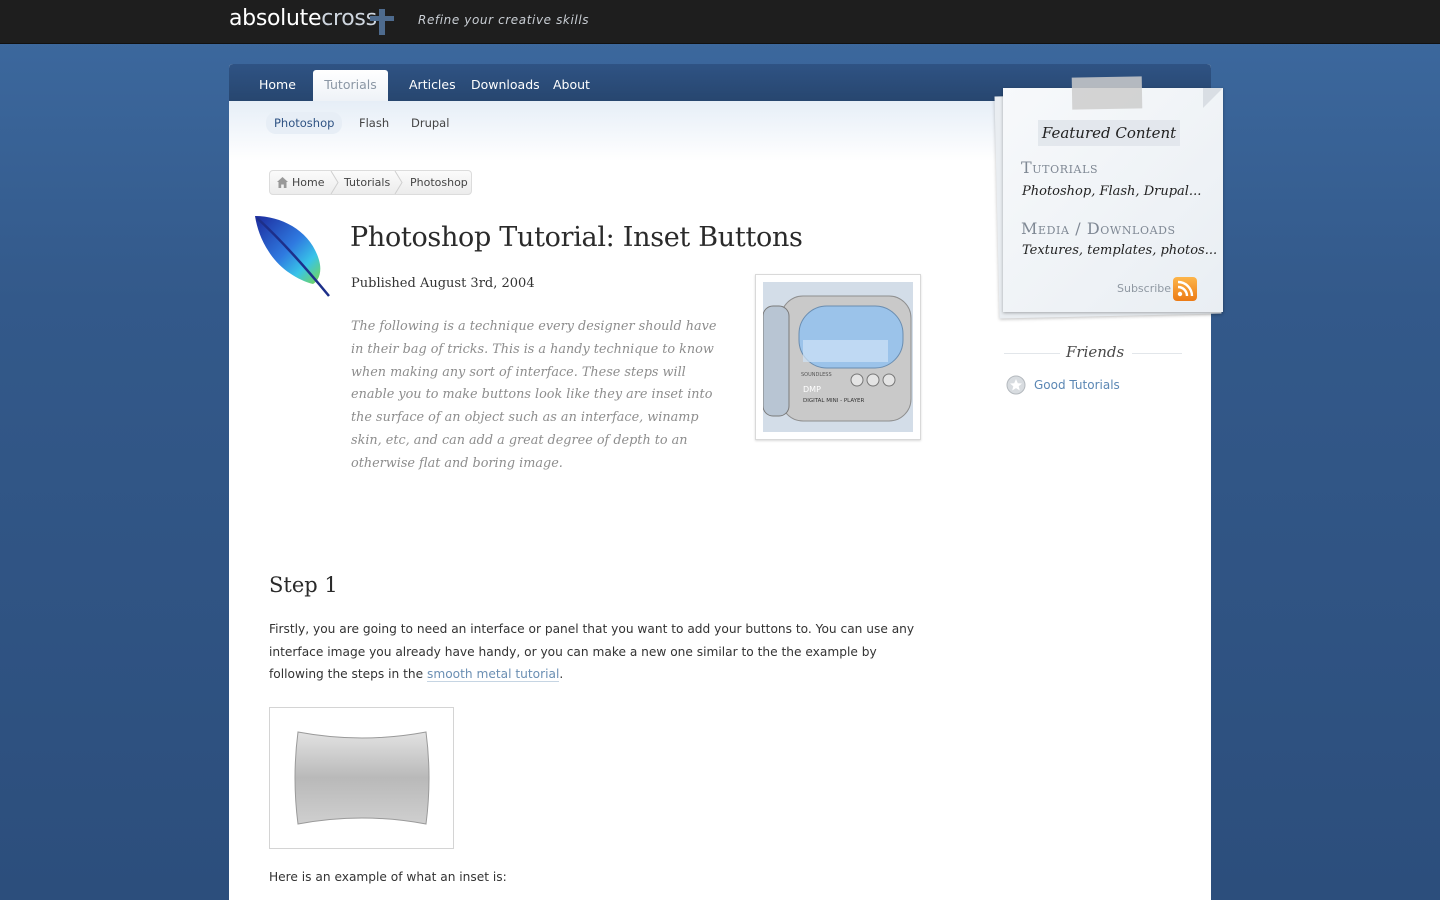  I want to click on site-logo: absolutecross, so click(303, 18).